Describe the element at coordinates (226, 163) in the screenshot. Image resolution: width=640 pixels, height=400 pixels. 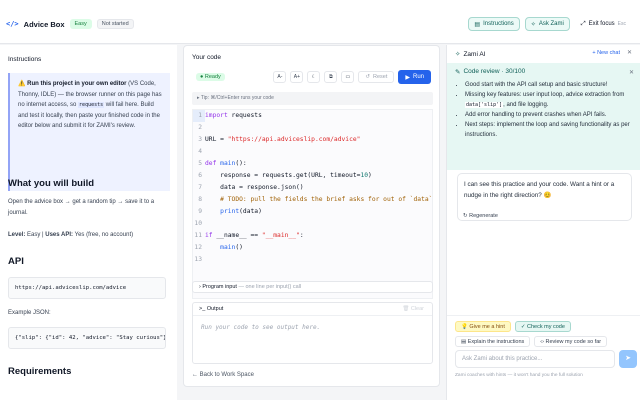
I see `code-text: def main():` at that location.